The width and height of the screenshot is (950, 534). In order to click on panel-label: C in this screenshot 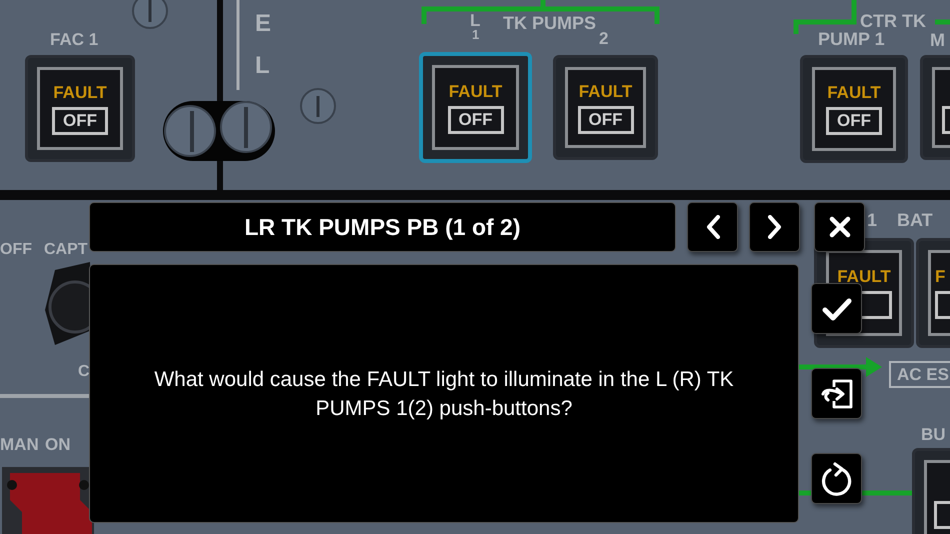, I will do `click(84, 372)`.